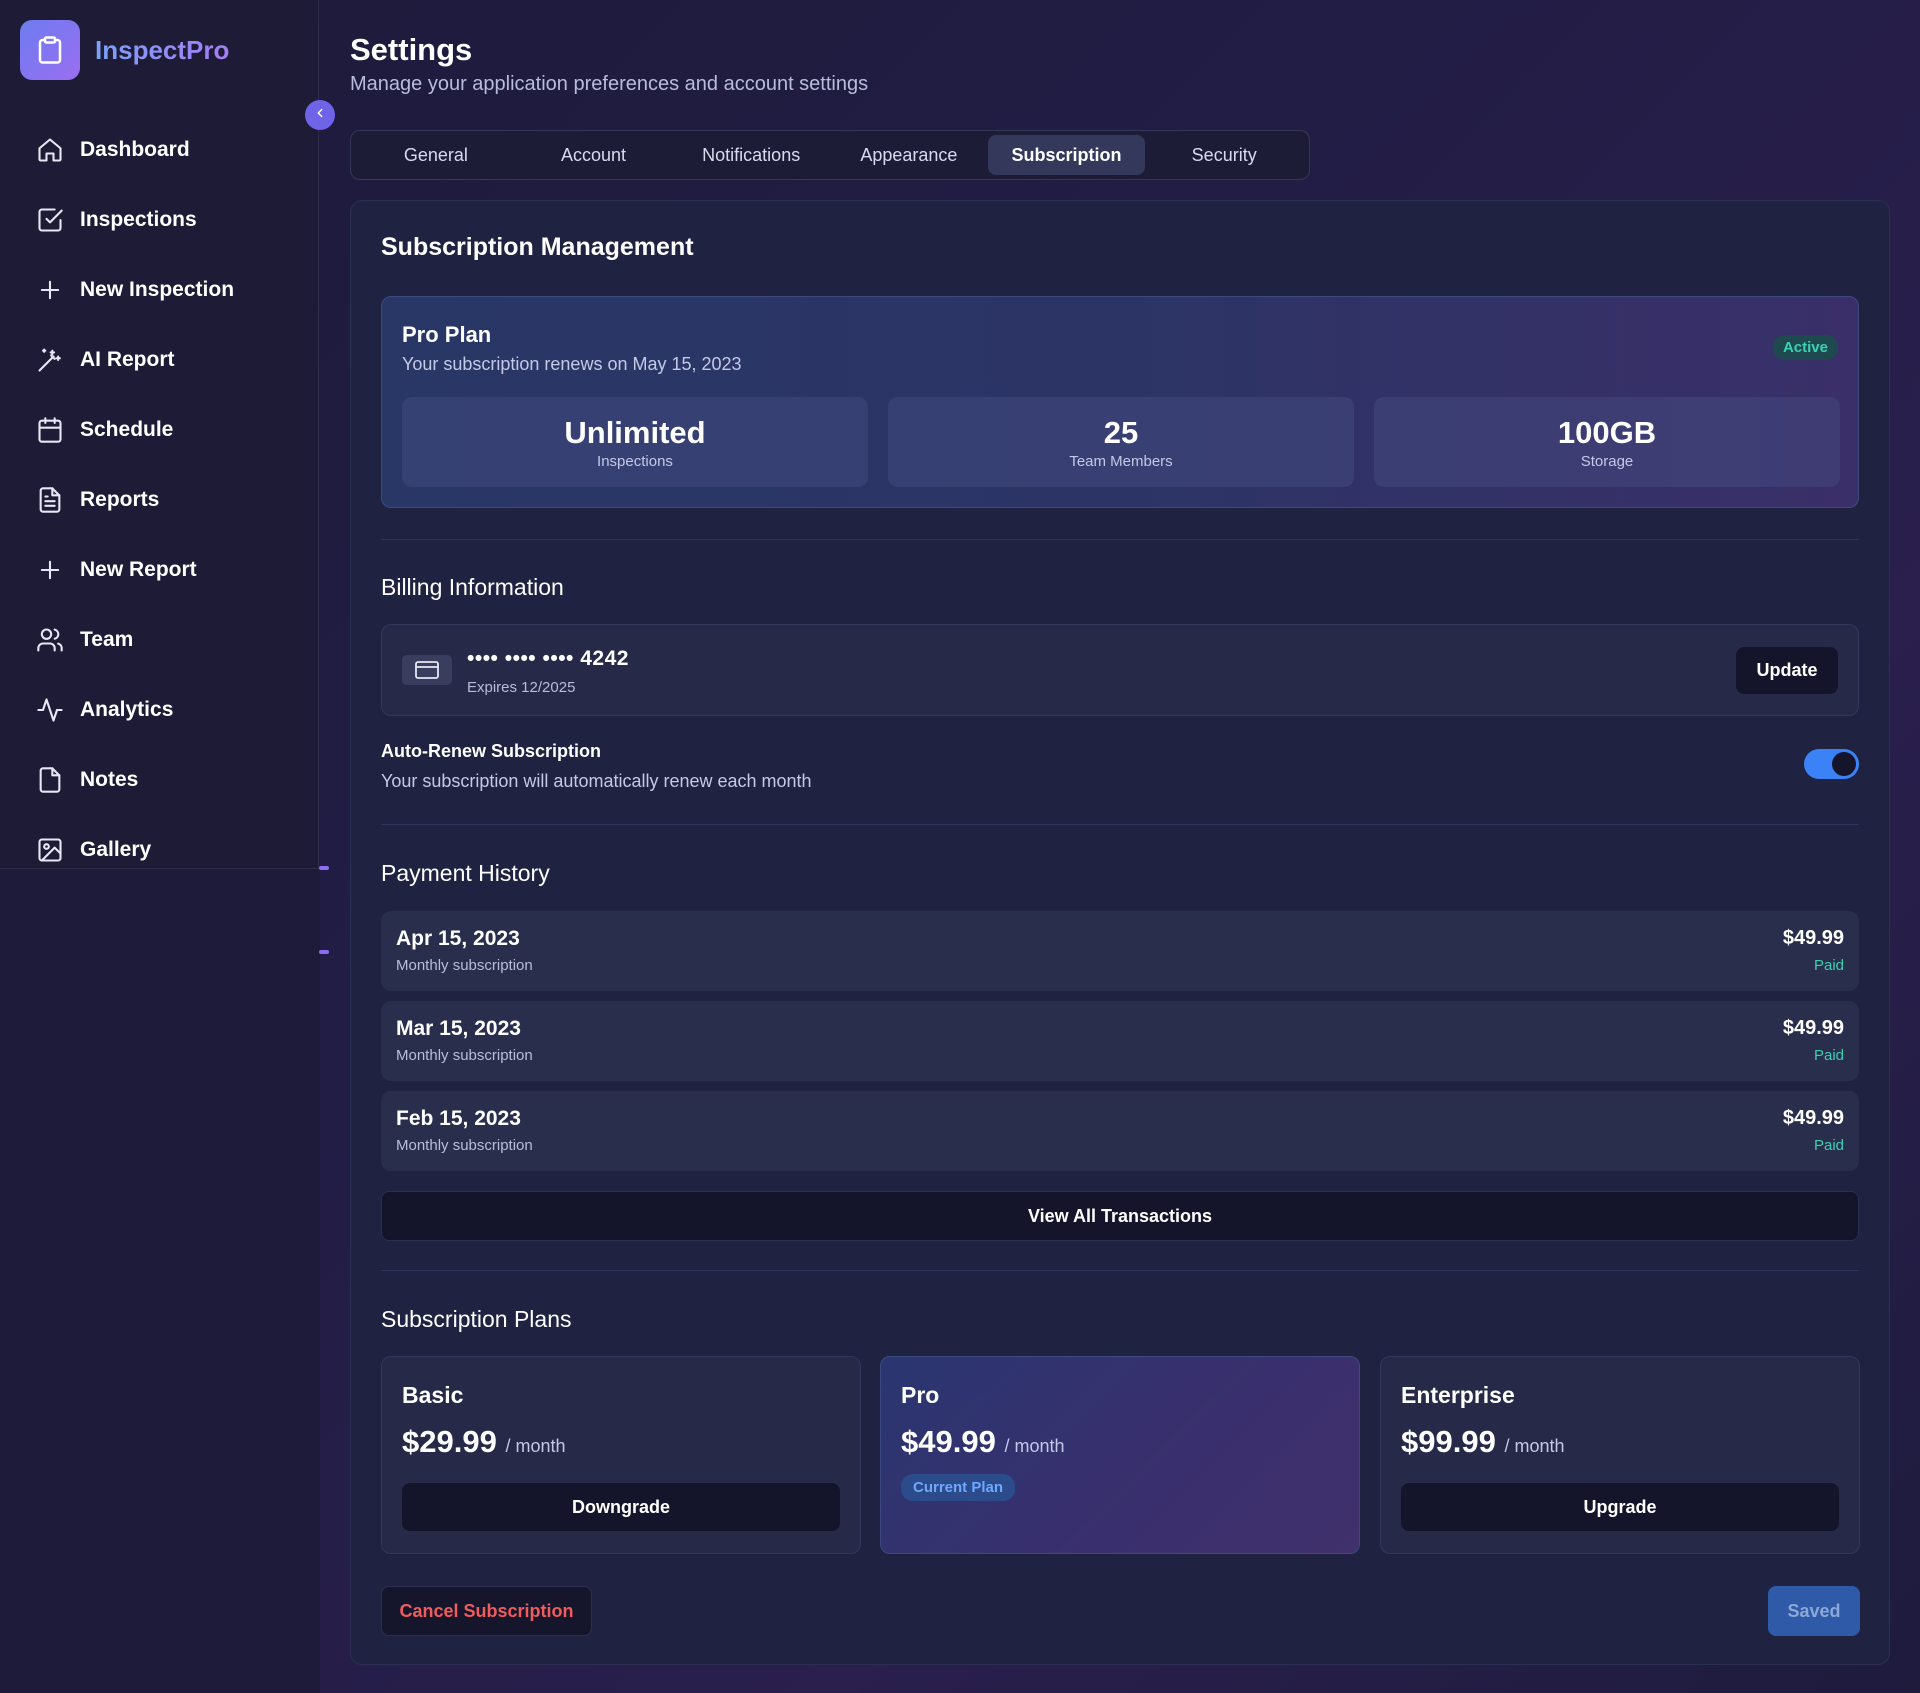  What do you see at coordinates (127, 359) in the screenshot?
I see `sidebar-item-label: AI Report` at bounding box center [127, 359].